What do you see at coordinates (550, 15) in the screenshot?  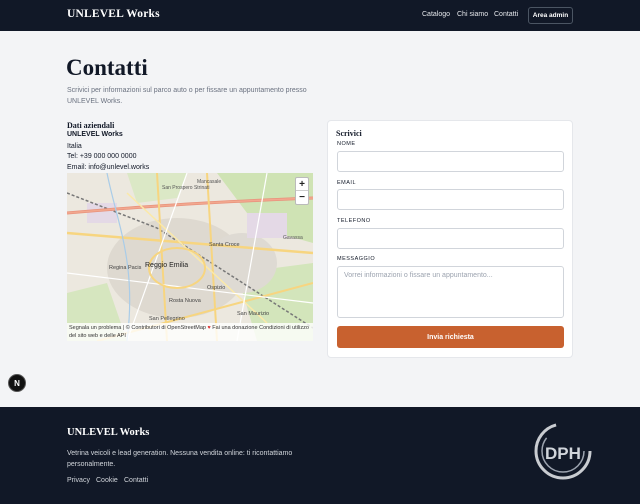 I see `admin-area-button: Area admin` at bounding box center [550, 15].